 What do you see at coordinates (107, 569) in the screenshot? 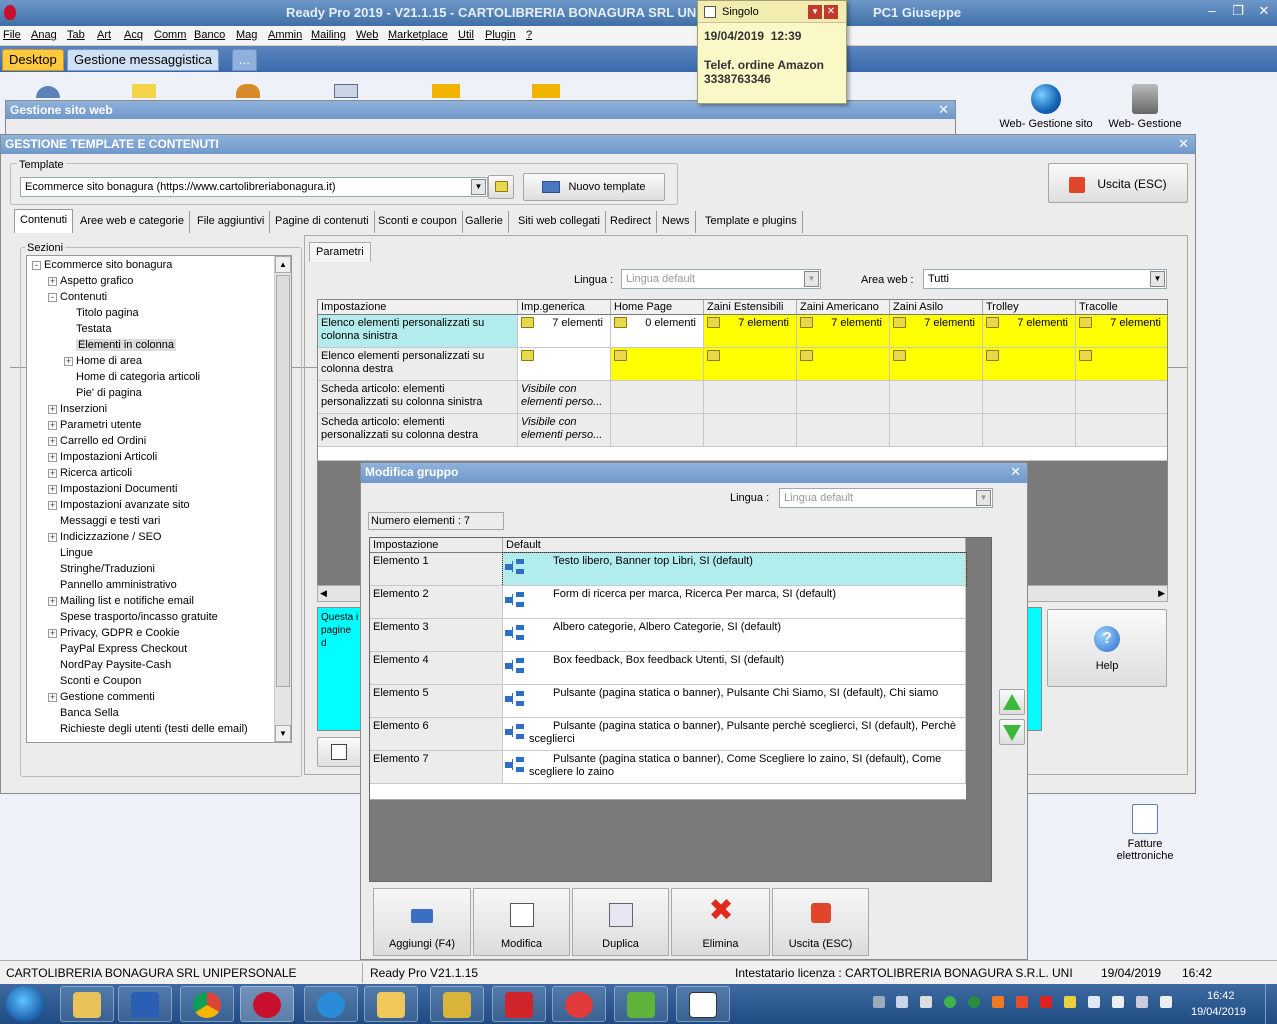
I see `tree-item: Stringhe/Traduzioni` at bounding box center [107, 569].